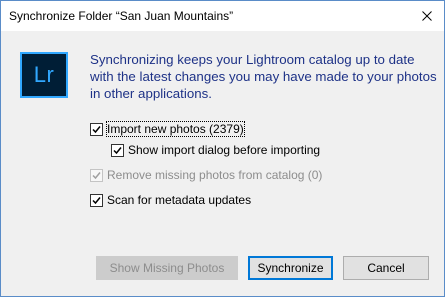 This screenshot has width=445, height=297. I want to click on import-new-photos-option: Import new photos (2379), so click(167, 129).